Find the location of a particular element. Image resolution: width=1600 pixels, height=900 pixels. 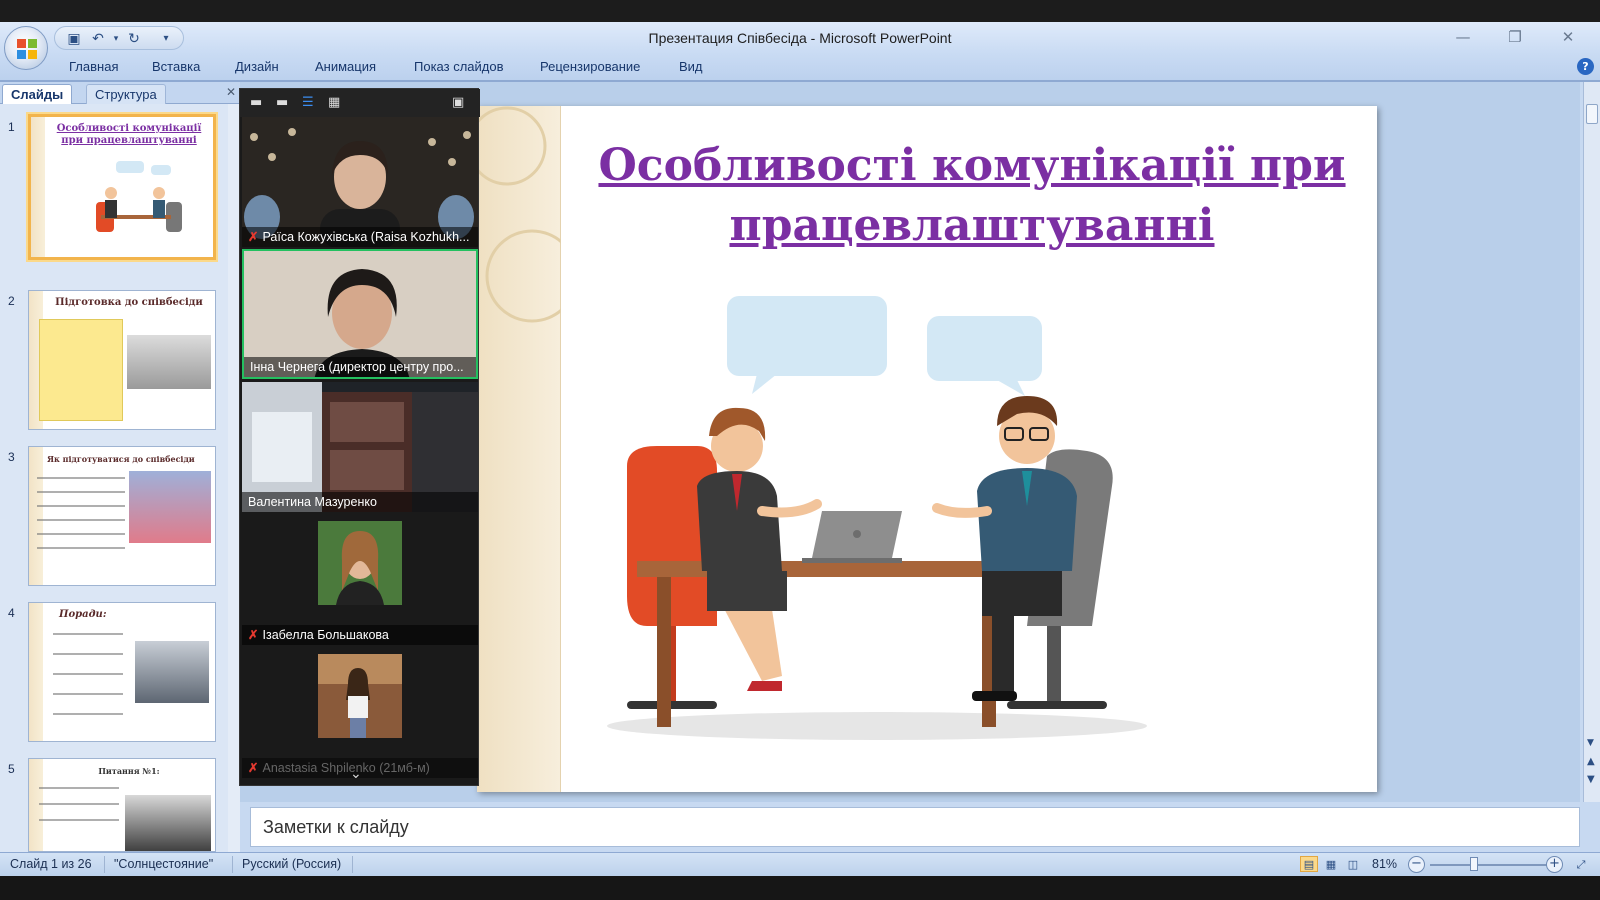

office-button is located at coordinates (26, 48).